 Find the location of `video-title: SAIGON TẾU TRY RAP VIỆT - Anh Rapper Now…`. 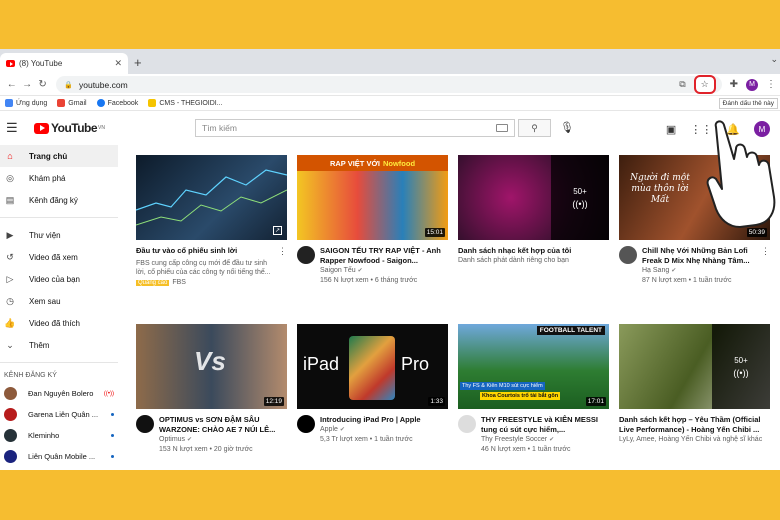

video-title: SAIGON TẾU TRY RAP VIỆT - Anh Rapper Now… is located at coordinates (384, 256).